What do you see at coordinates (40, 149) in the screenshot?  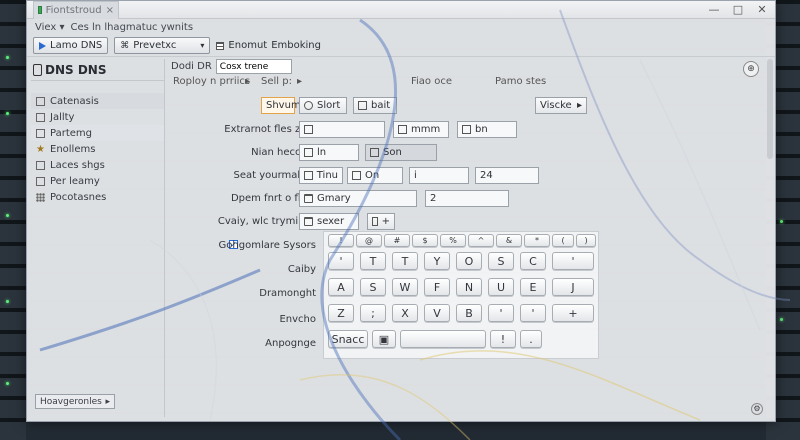 I see `star-icon: ★` at bounding box center [40, 149].